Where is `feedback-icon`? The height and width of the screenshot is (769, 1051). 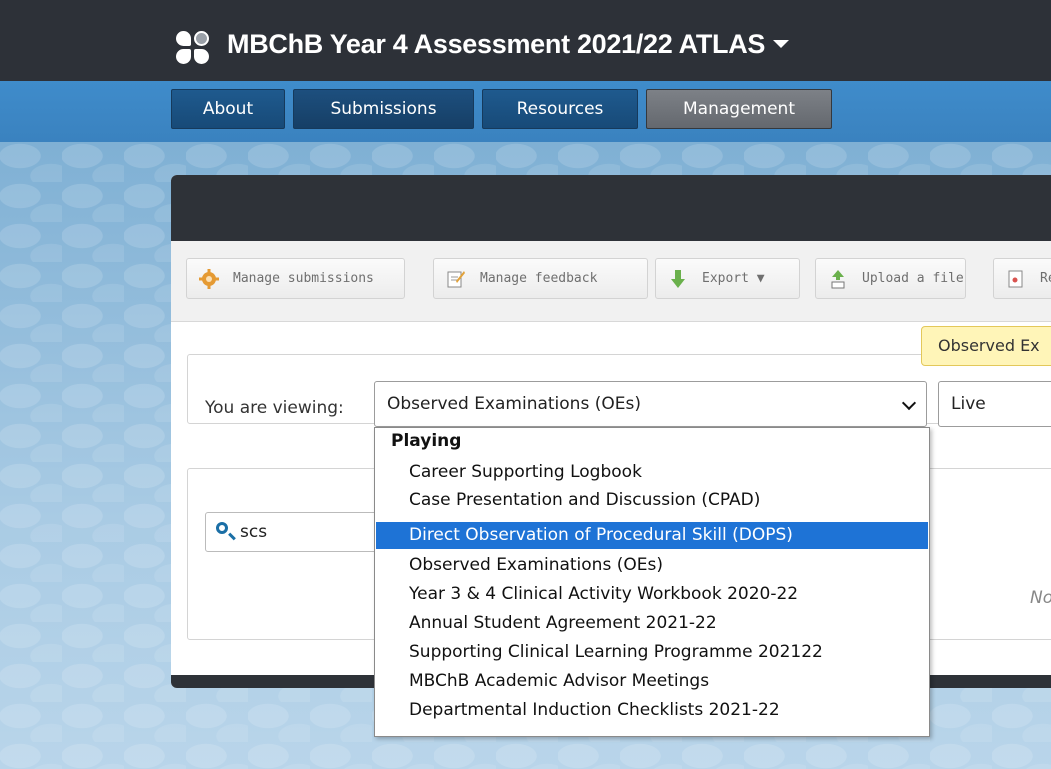
feedback-icon is located at coordinates (456, 279).